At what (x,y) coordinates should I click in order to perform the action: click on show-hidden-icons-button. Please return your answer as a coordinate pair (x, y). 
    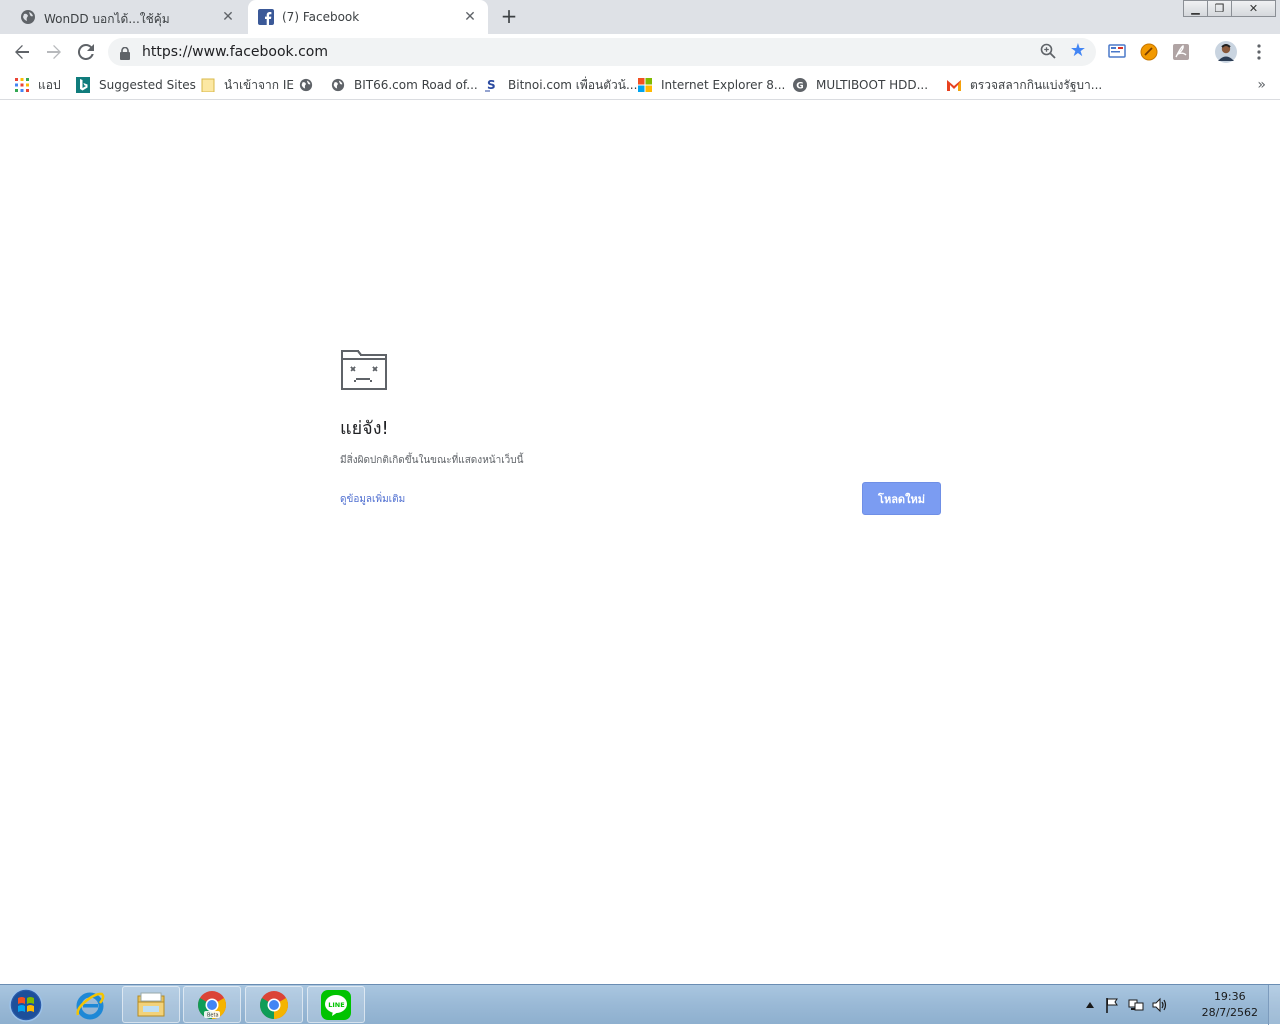
    Looking at the image, I should click on (1090, 1005).